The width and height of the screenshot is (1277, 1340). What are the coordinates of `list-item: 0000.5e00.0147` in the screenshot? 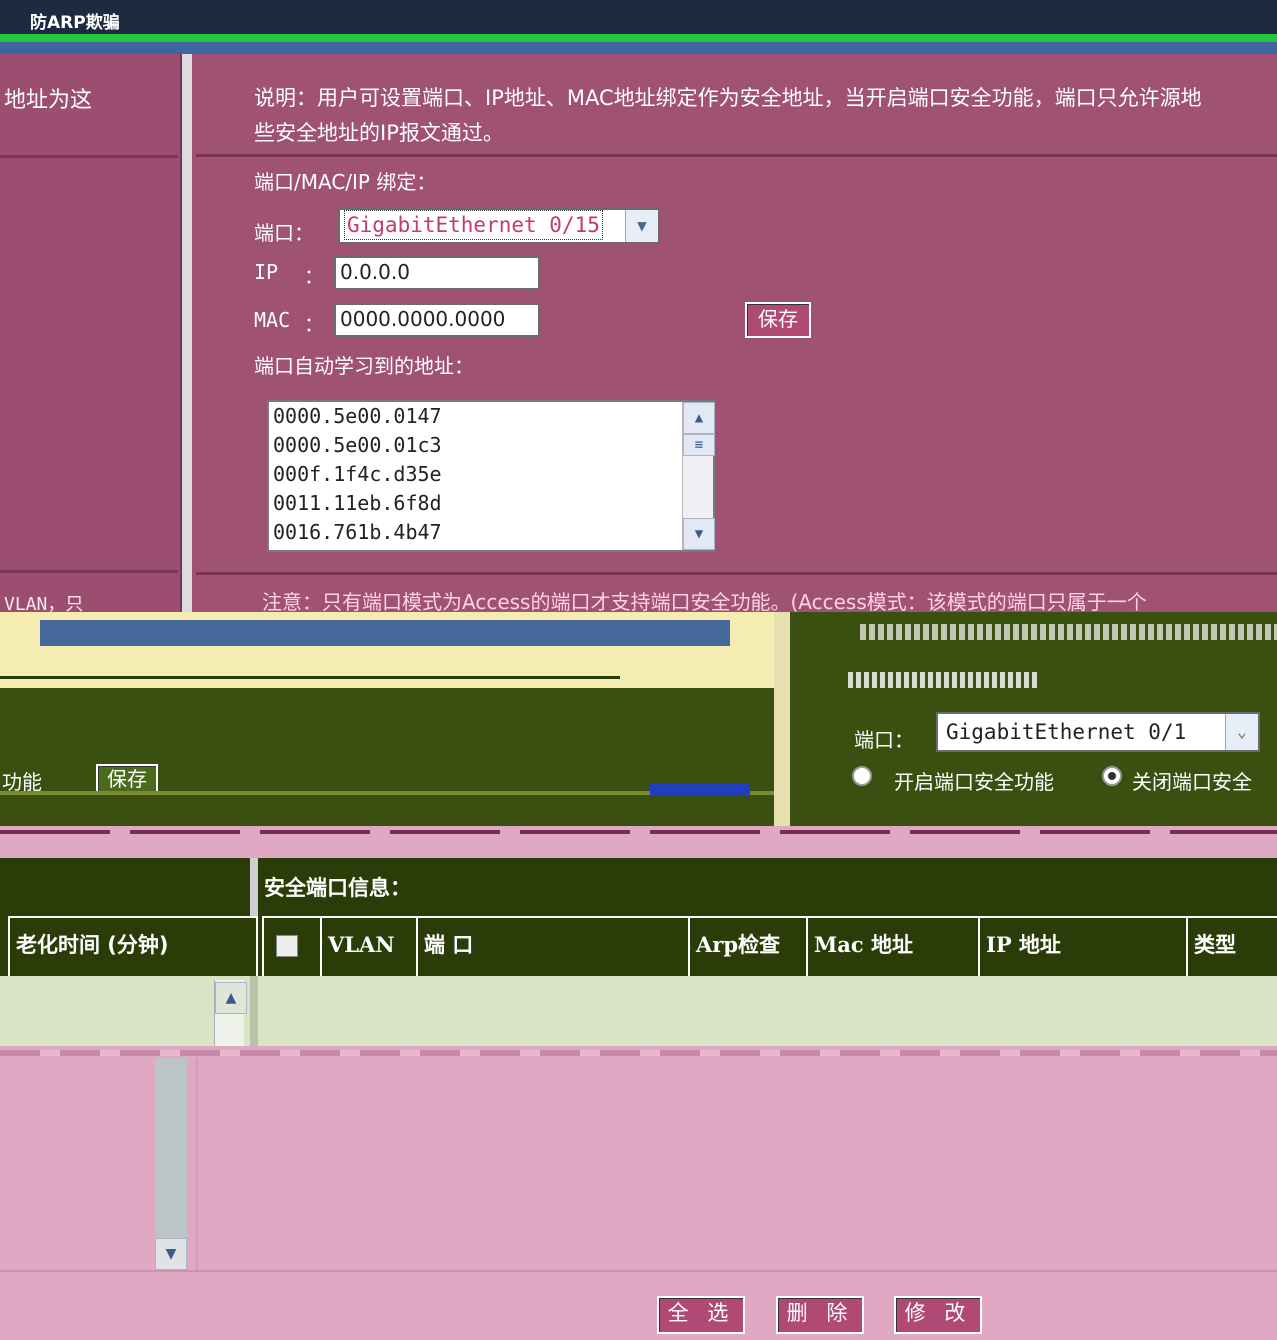 It's located at (491, 416).